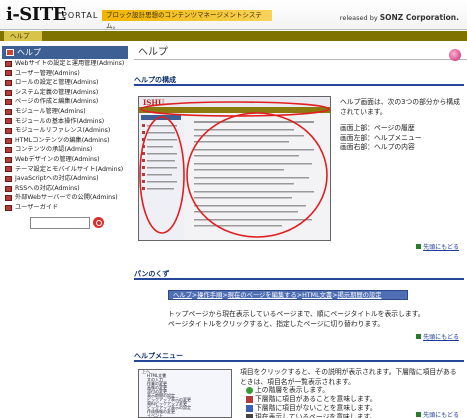  What do you see at coordinates (10, 52) in the screenshot?
I see `help-book-icon` at bounding box center [10, 52].